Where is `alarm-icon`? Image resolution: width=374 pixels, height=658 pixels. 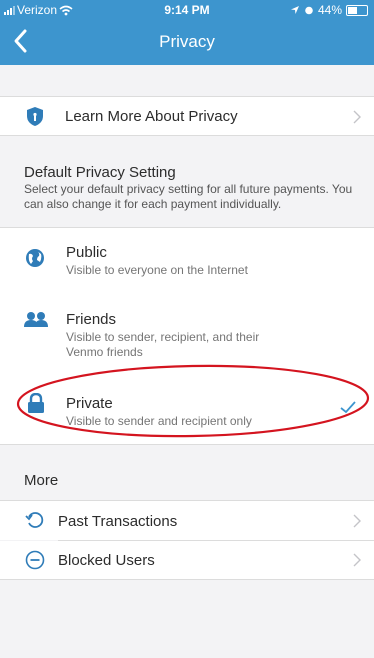 alarm-icon is located at coordinates (309, 10).